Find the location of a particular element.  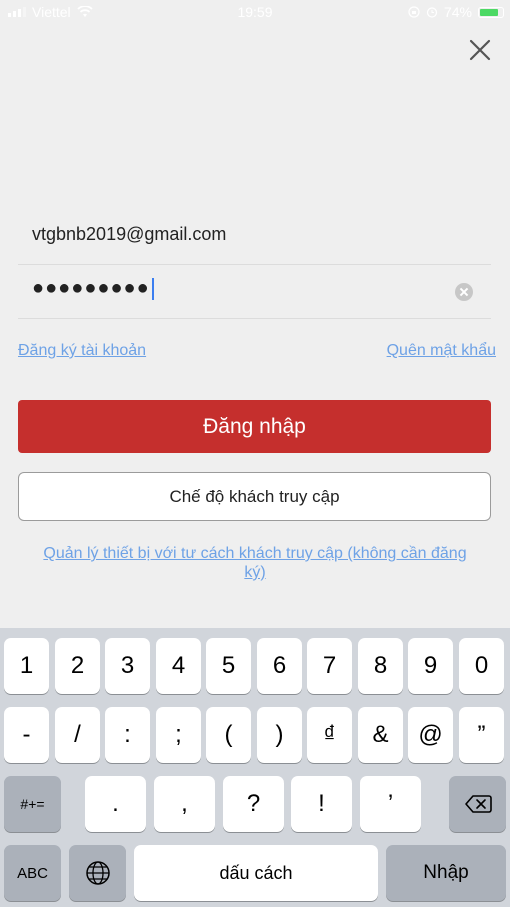

key-2: 2 is located at coordinates (77, 666).